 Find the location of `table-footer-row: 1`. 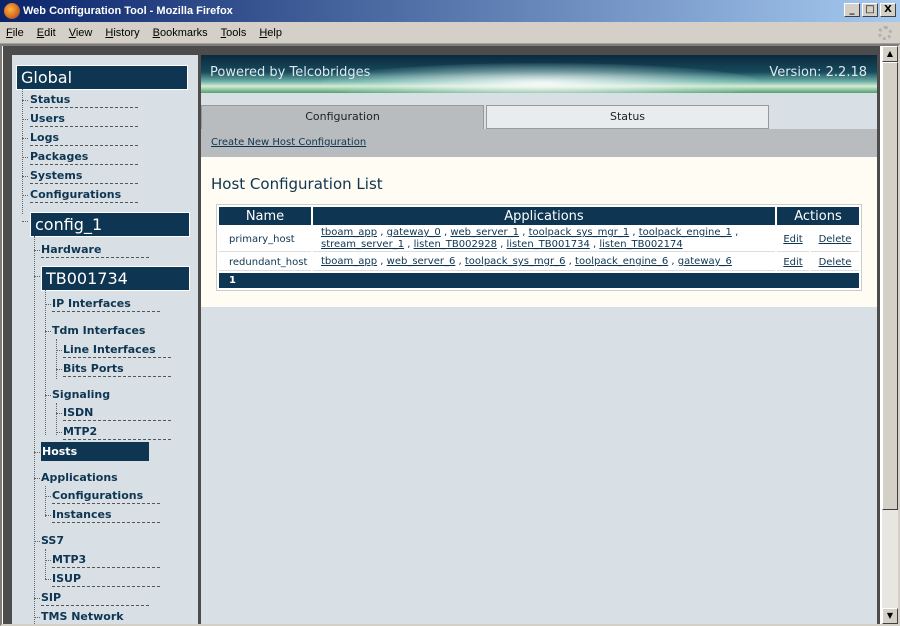

table-footer-row: 1 is located at coordinates (539, 280).